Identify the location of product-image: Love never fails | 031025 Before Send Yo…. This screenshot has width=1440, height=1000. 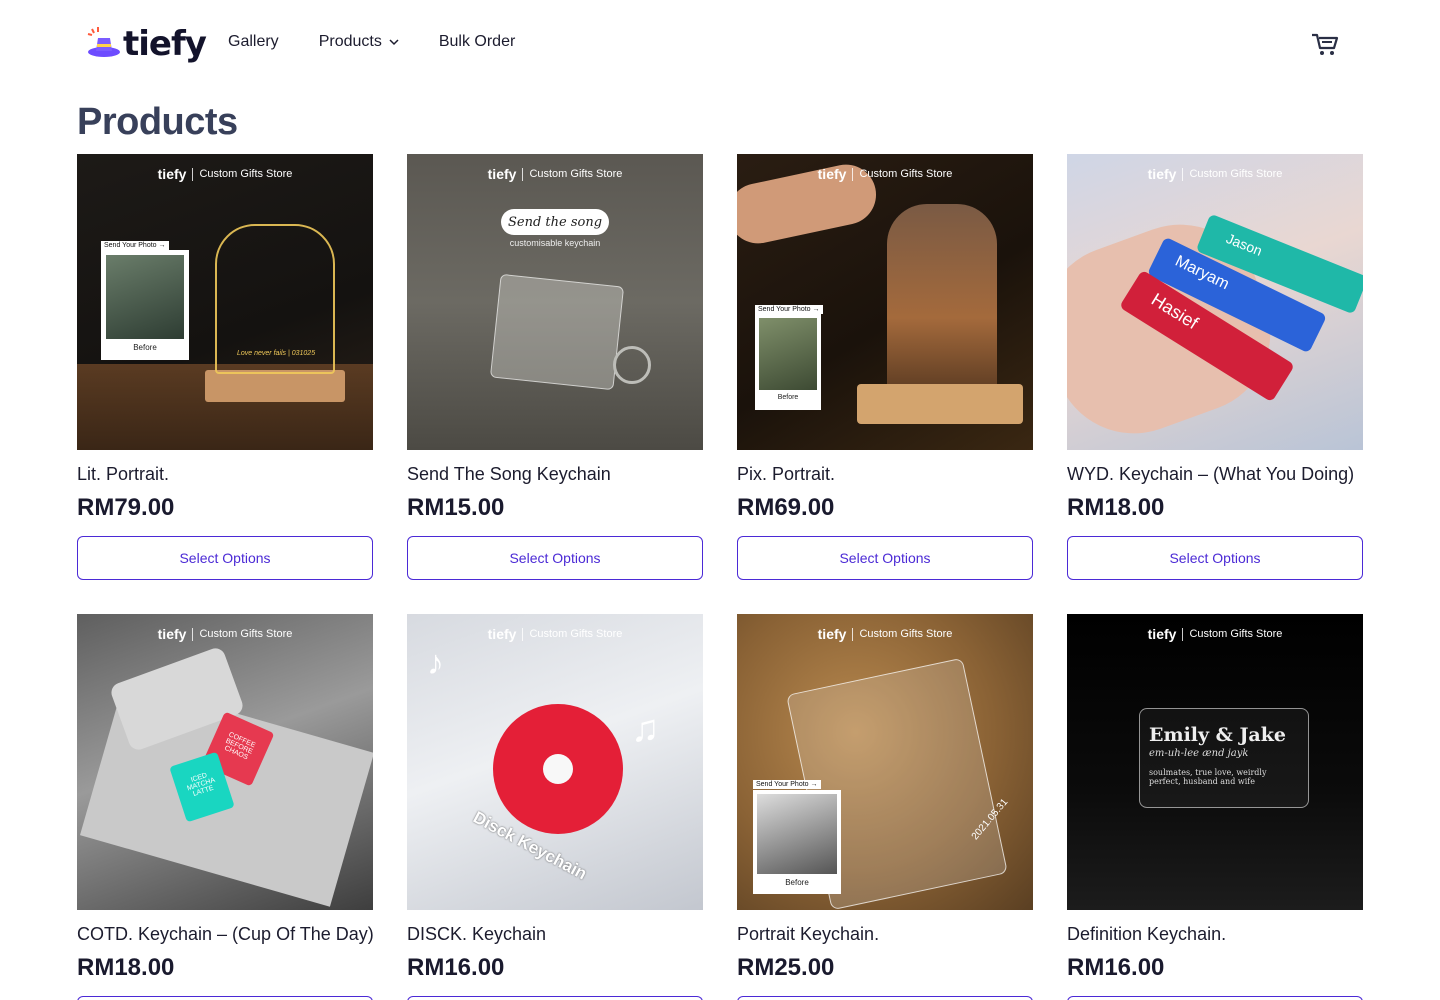
(225, 302).